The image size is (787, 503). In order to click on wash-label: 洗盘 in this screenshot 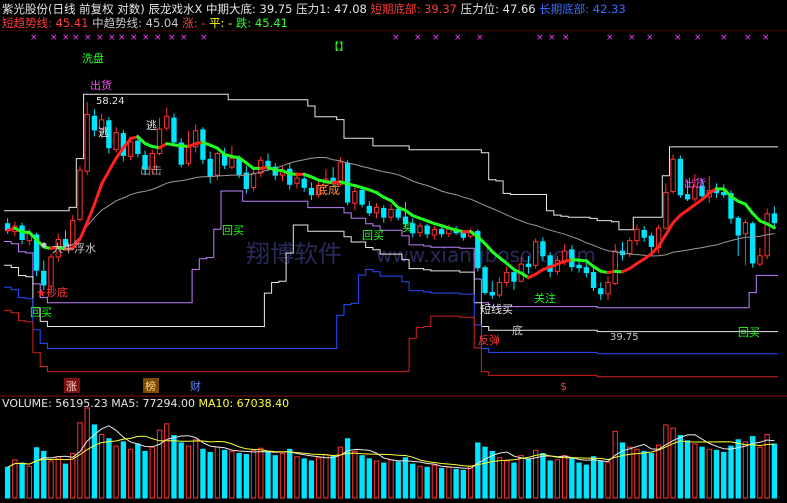, I will do `click(93, 58)`.